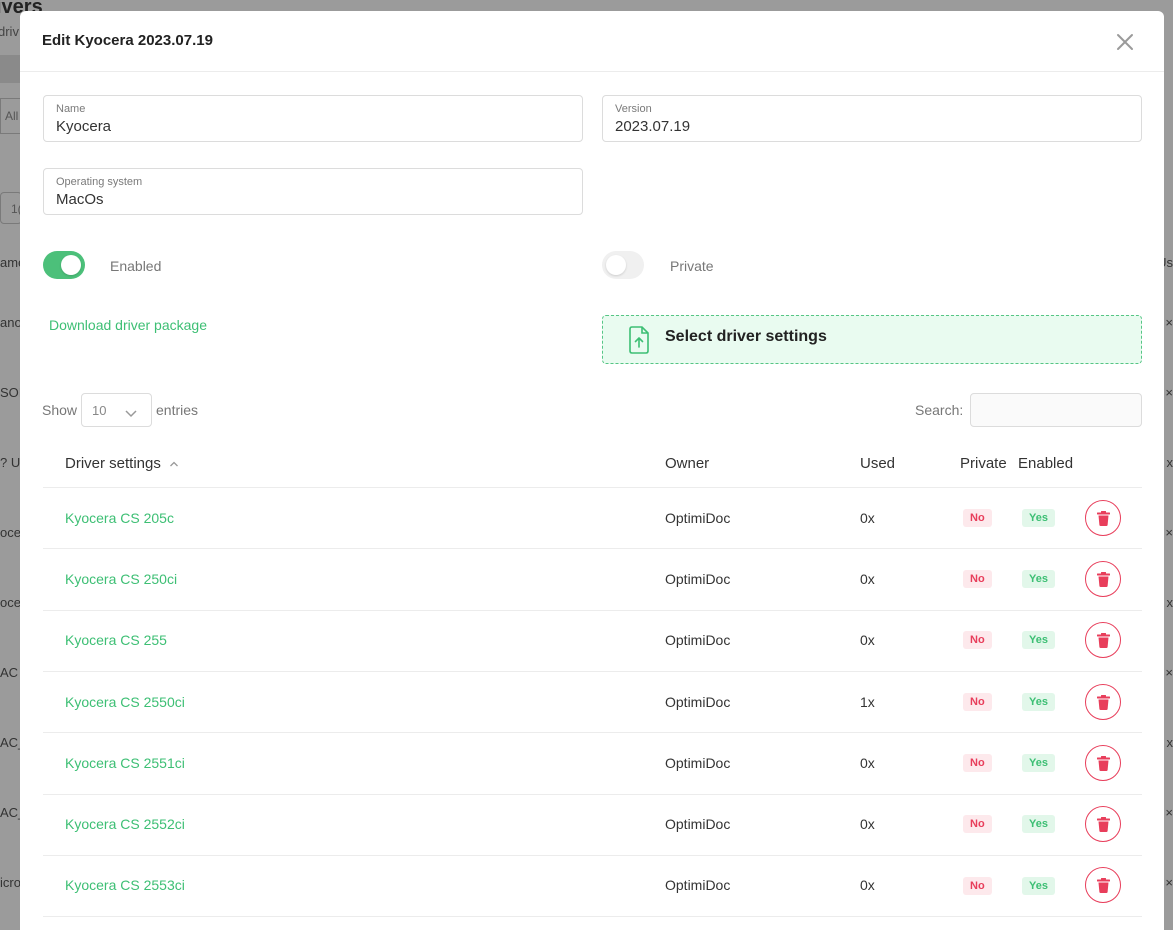  I want to click on background-row-text: icro, so click(10, 882).